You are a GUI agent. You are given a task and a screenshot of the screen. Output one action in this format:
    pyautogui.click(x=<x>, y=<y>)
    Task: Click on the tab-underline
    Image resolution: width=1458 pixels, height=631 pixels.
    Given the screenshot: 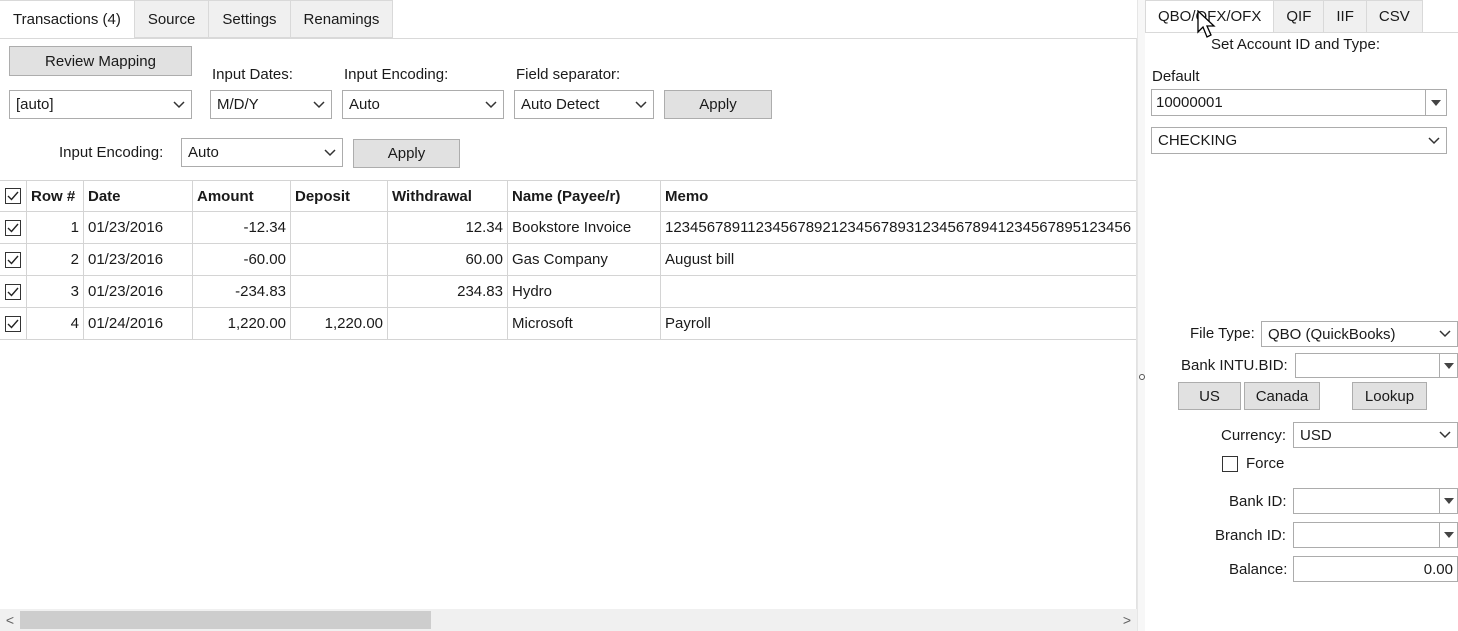 What is the action you would take?
    pyautogui.click(x=1301, y=32)
    